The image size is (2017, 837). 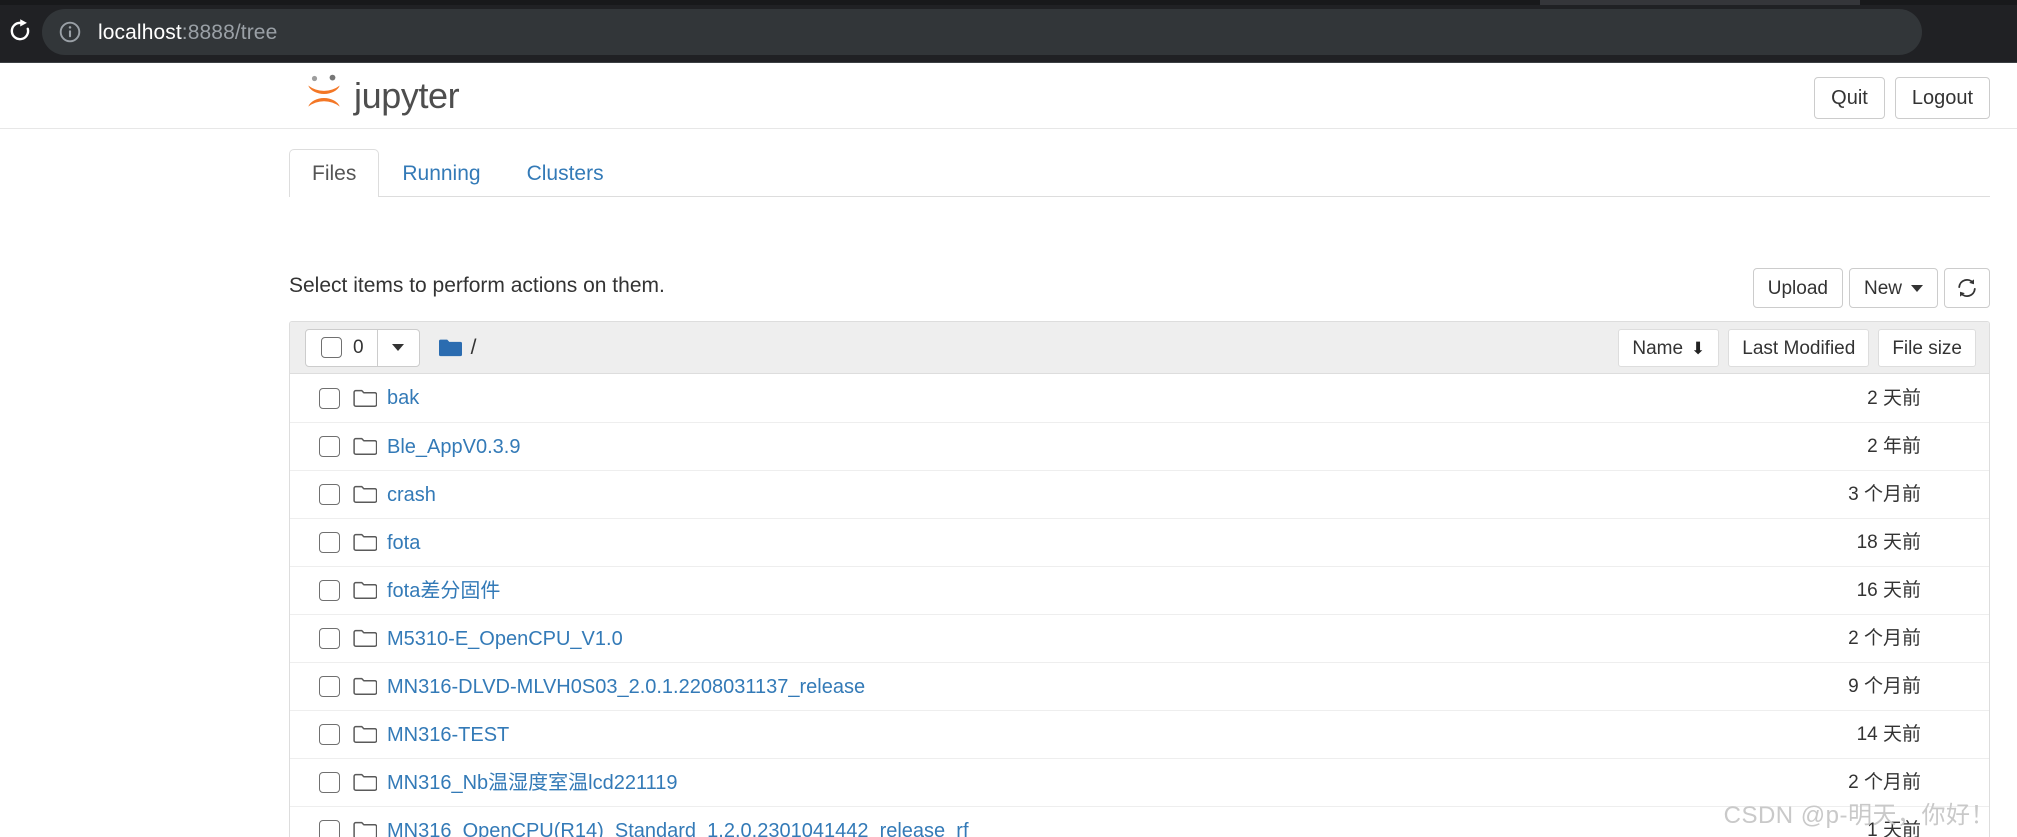 I want to click on quit-button: Quit, so click(x=1849, y=98).